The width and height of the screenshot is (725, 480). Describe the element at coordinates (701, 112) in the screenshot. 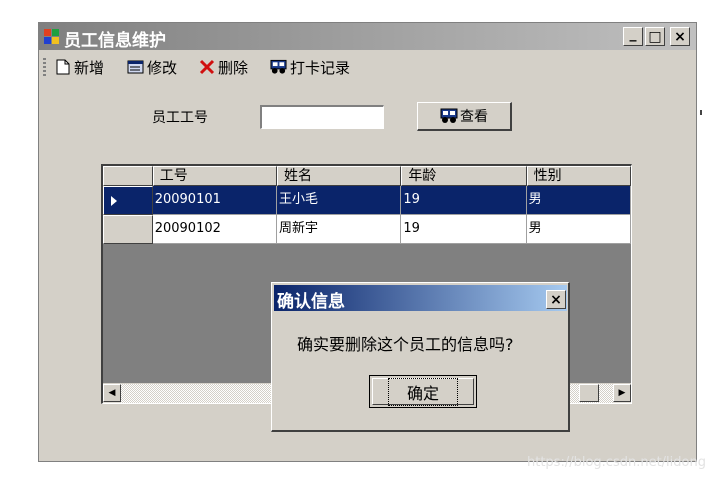

I see `edge-artifact` at that location.